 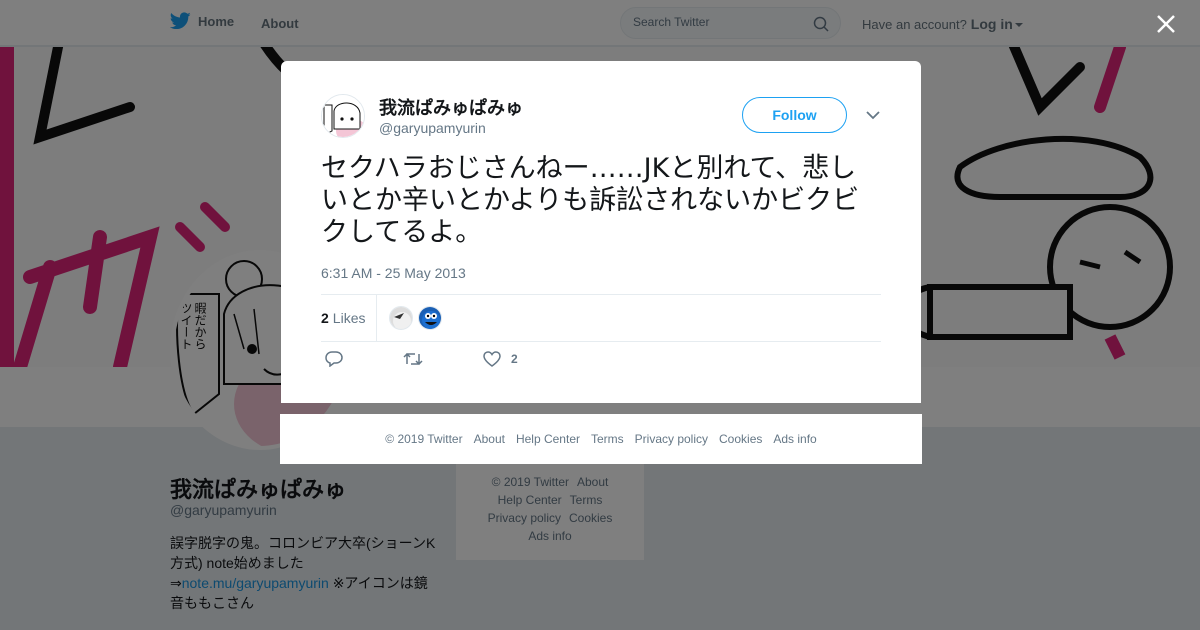 I want to click on likes-stat: 2 Likes, so click(x=343, y=318).